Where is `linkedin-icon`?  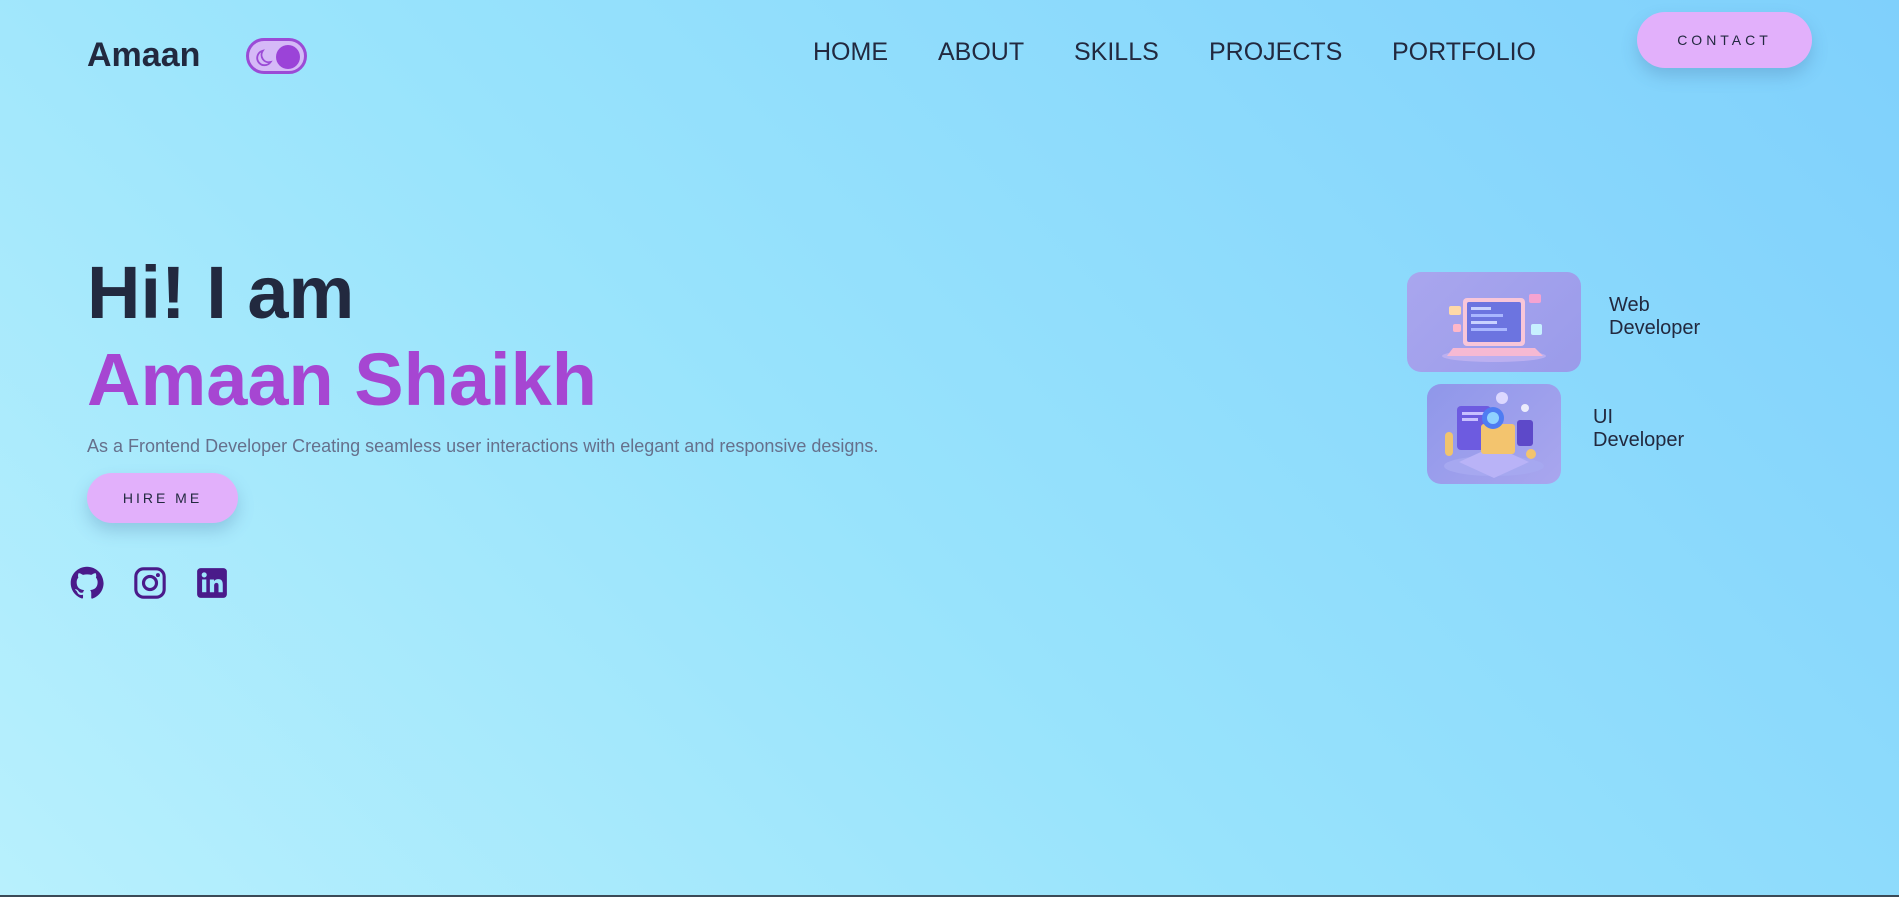 linkedin-icon is located at coordinates (212, 583).